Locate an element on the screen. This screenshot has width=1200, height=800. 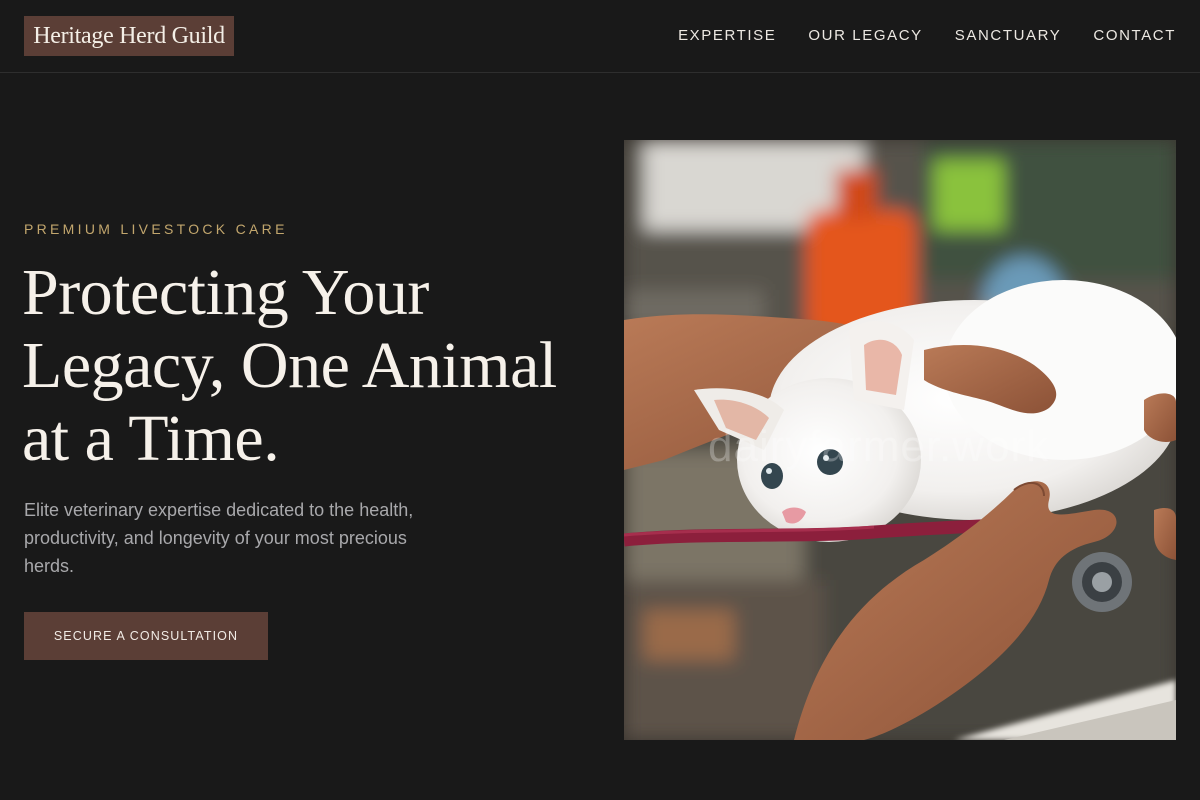
nav-link-expertise: EXPERTISE is located at coordinates (727, 35).